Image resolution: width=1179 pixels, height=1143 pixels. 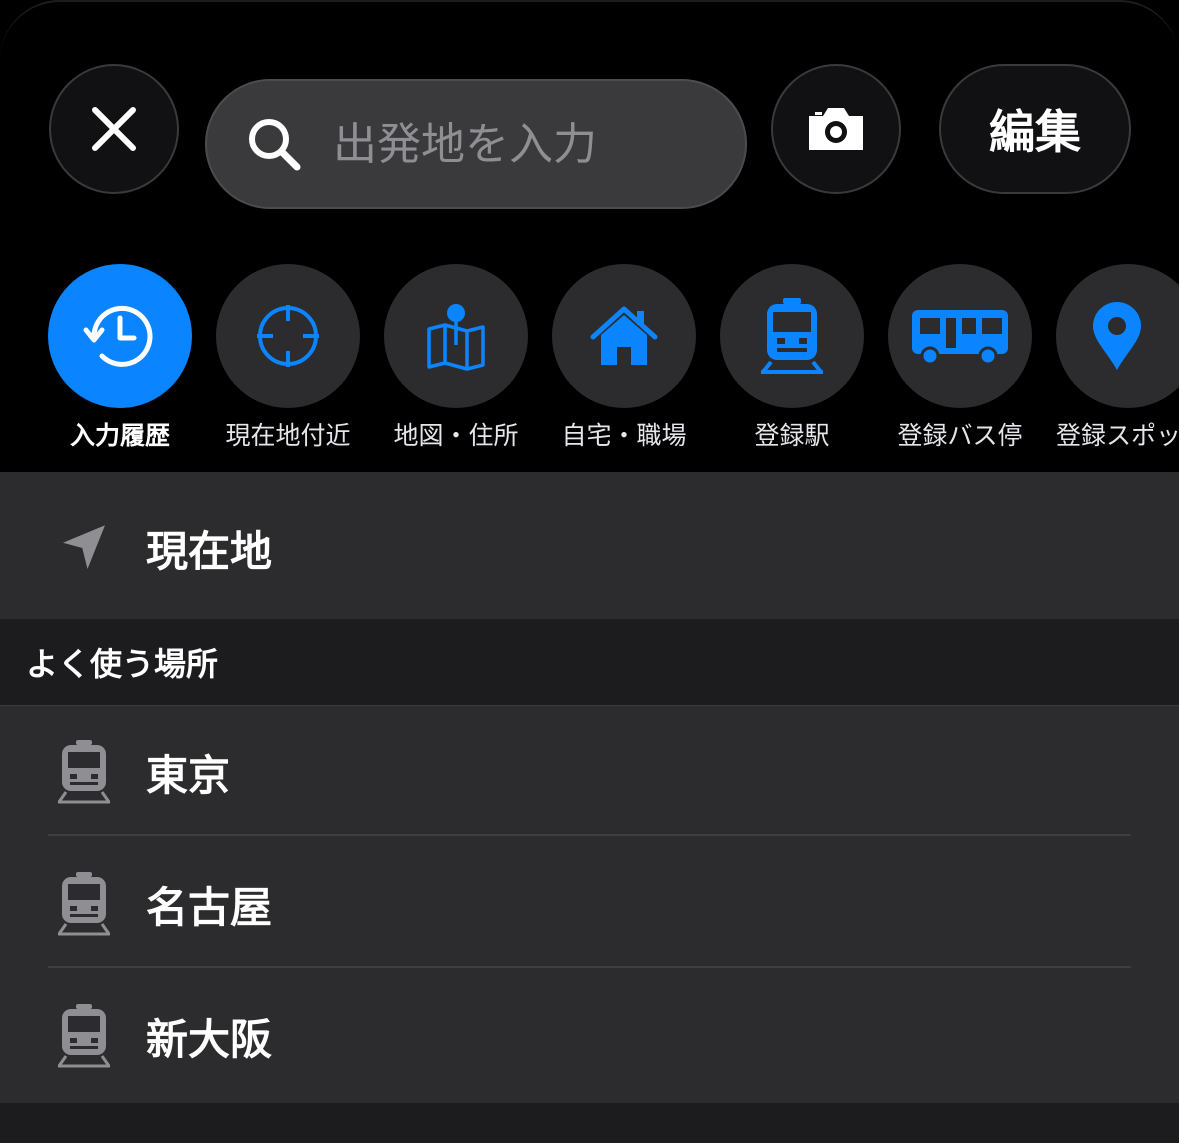 I want to click on category-history: 入力履歴, so click(x=120, y=357).